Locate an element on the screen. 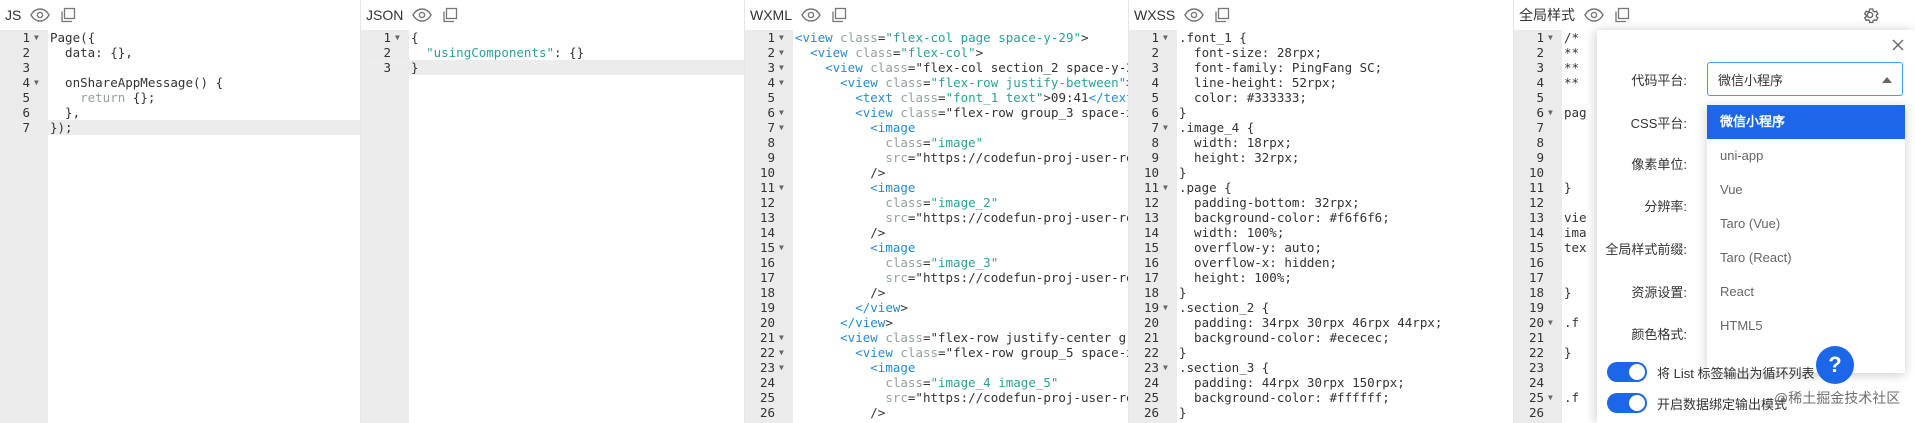  code-line: 2 ▼ <view class="flex-col"> is located at coordinates (936, 52).